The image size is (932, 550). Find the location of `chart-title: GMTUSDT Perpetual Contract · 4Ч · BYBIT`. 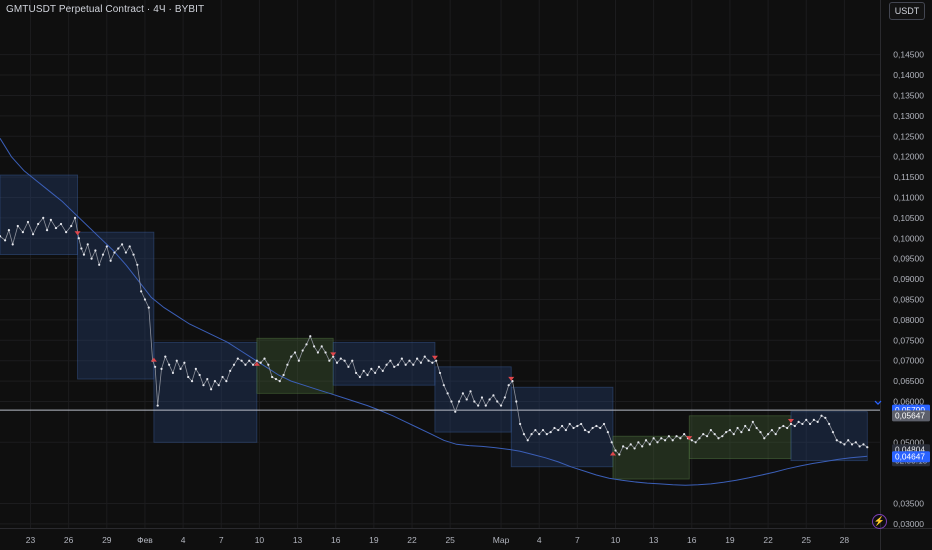

chart-title: GMTUSDT Perpetual Contract · 4Ч · BYBIT is located at coordinates (105, 9).